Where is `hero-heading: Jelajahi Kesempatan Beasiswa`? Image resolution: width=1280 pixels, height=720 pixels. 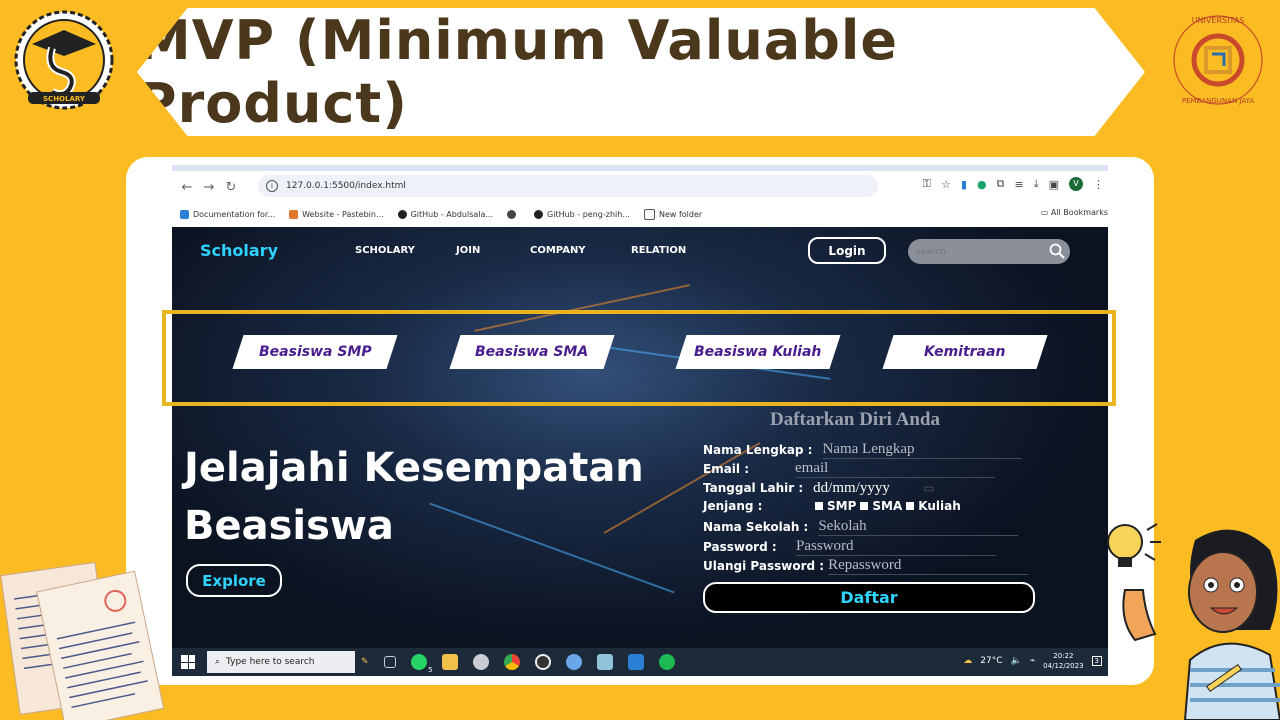
hero-heading: Jelajahi Kesempatan Beasiswa is located at coordinates (414, 497).